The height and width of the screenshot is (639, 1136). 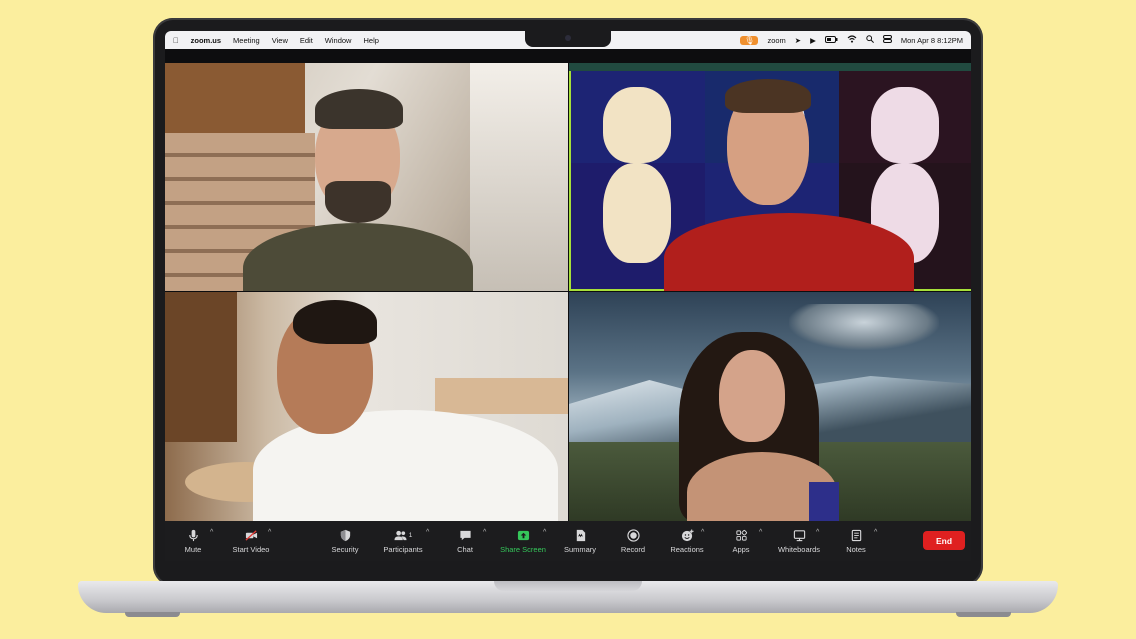 I want to click on mute-label: Mute, so click(x=193, y=549).